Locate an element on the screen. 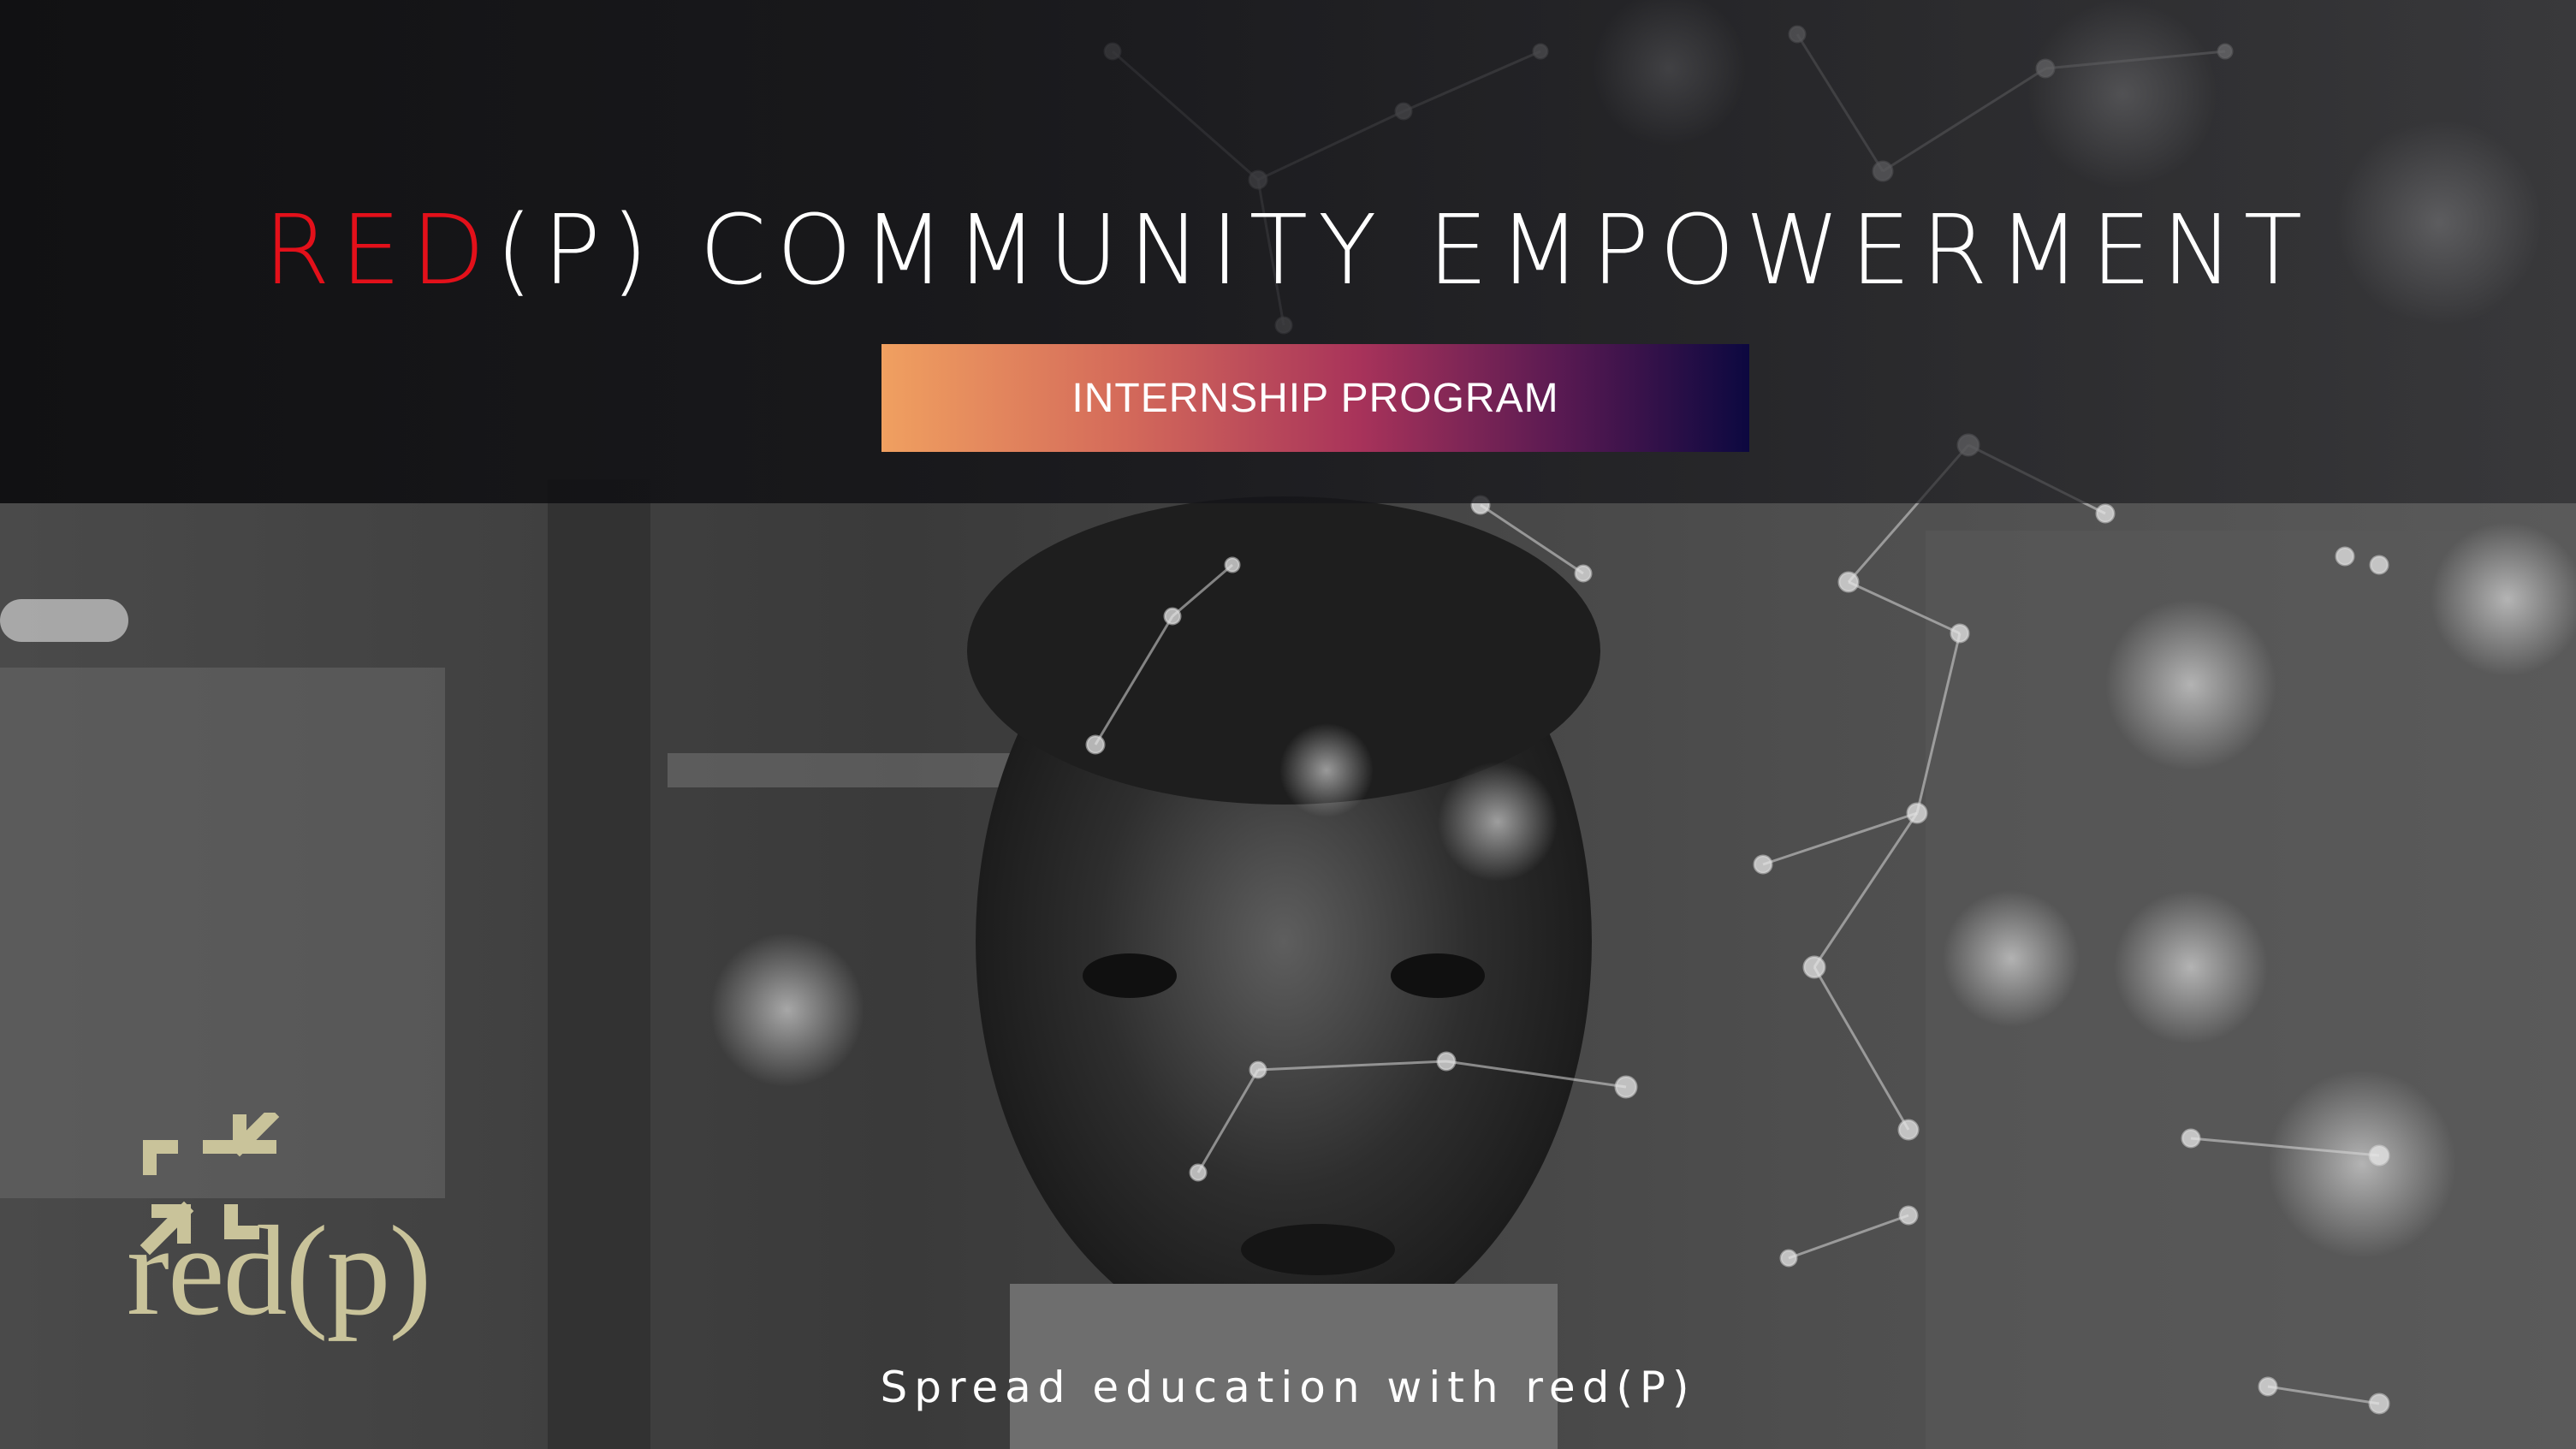 The width and height of the screenshot is (2576, 1449). program-badge: INTERNSHIP PROGRAM is located at coordinates (1315, 398).